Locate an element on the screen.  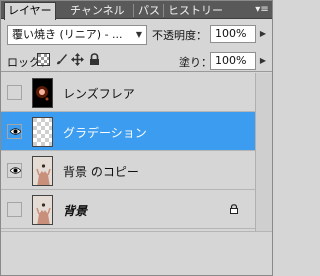
layers-scrollbar is located at coordinates (263, 152).